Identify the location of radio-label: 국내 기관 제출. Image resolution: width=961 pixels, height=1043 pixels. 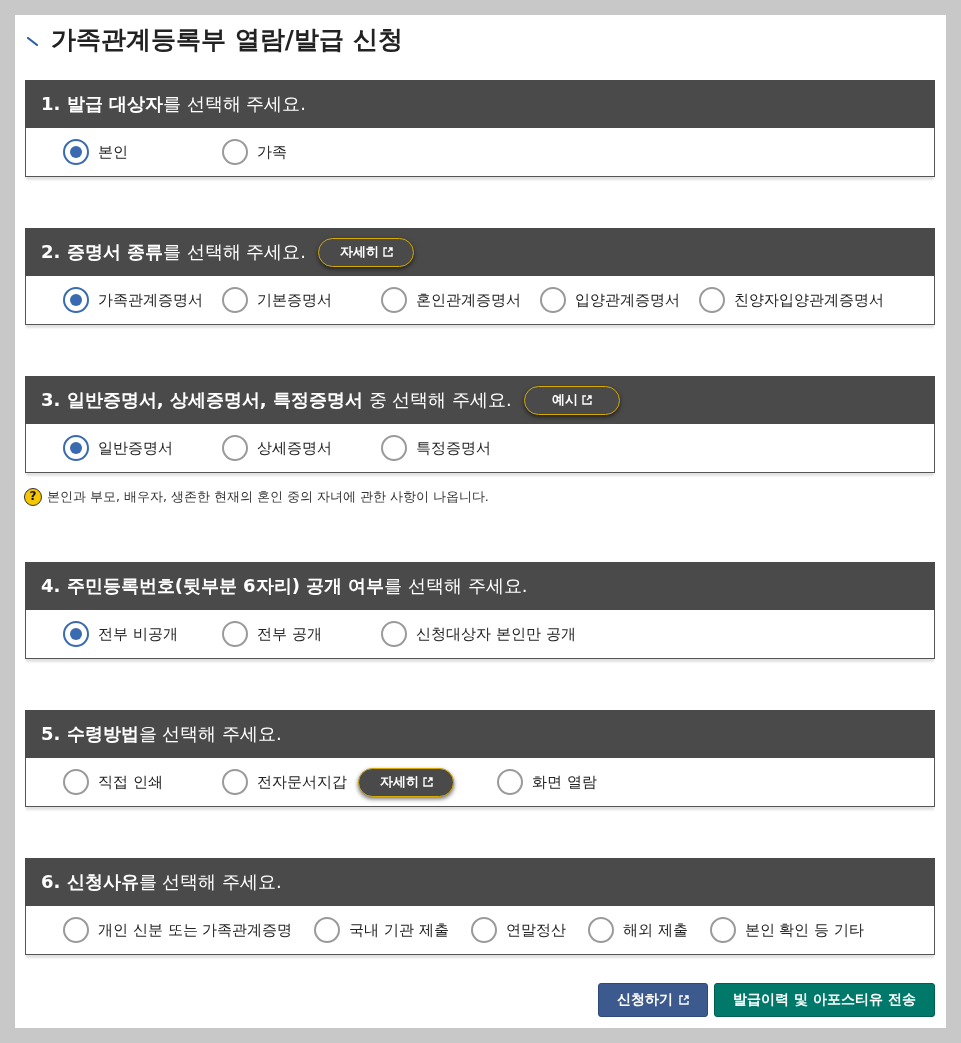
(399, 930).